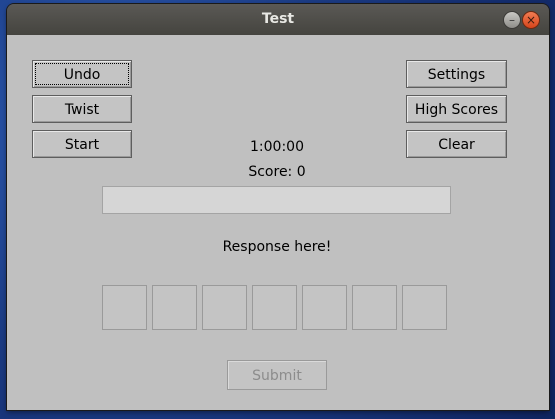  Describe the element at coordinates (531, 20) in the screenshot. I see `close-icon: ×` at that location.